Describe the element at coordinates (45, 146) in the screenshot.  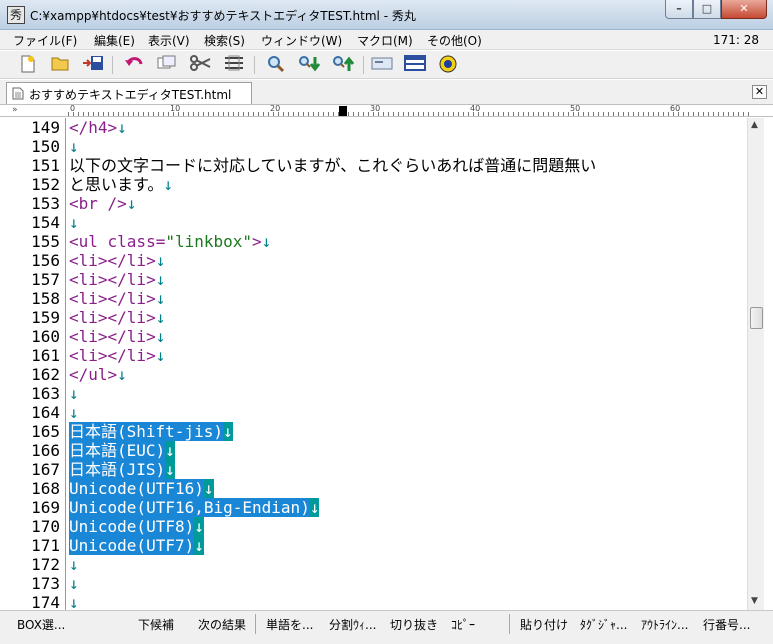
I see `line-number: 150` at that location.